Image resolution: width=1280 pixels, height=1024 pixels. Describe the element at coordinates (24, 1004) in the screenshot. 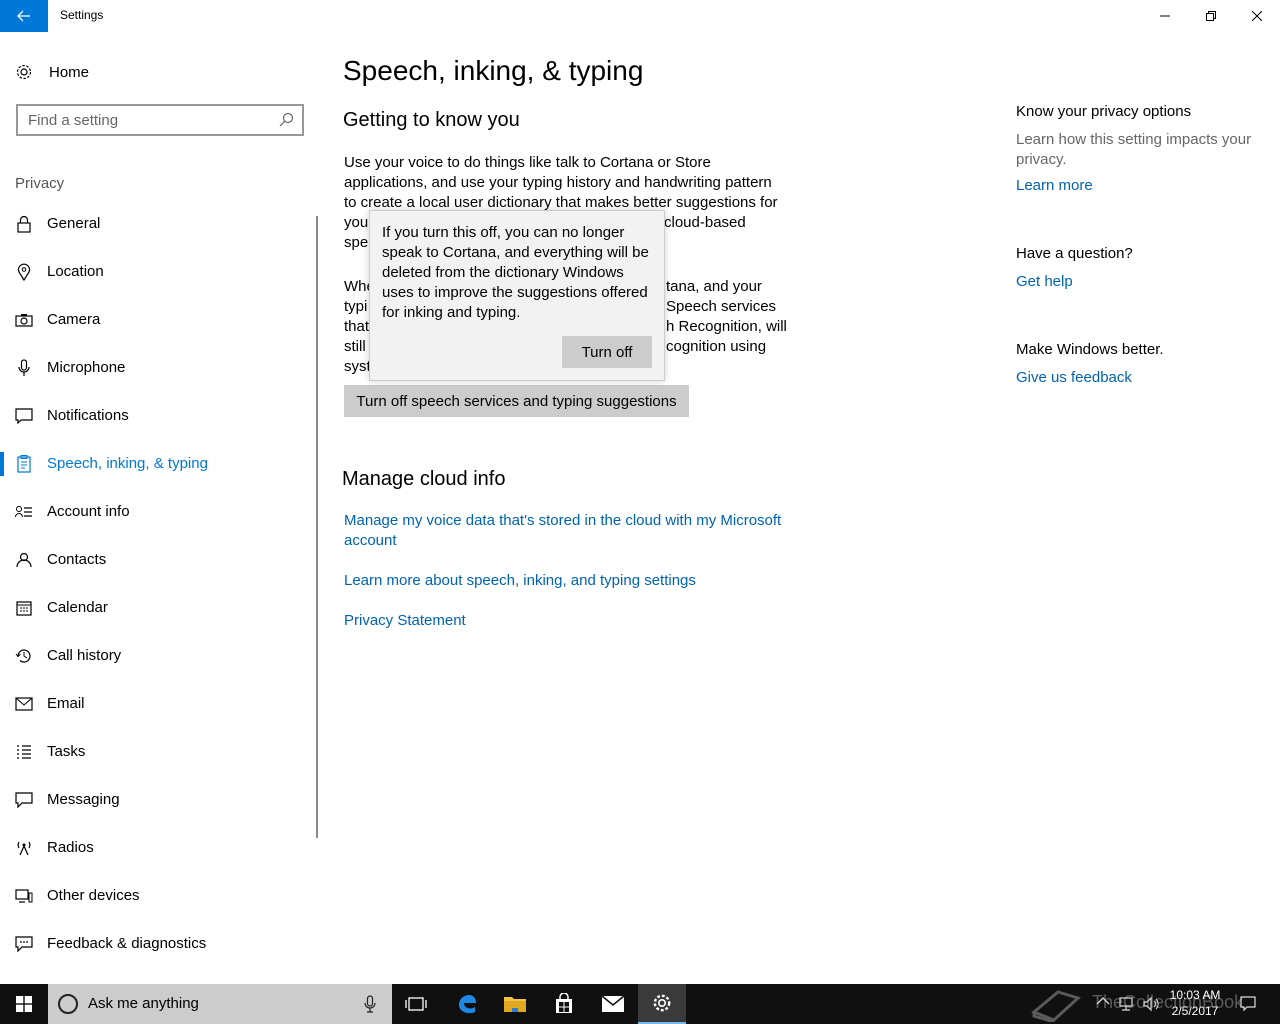

I see `start-button` at that location.